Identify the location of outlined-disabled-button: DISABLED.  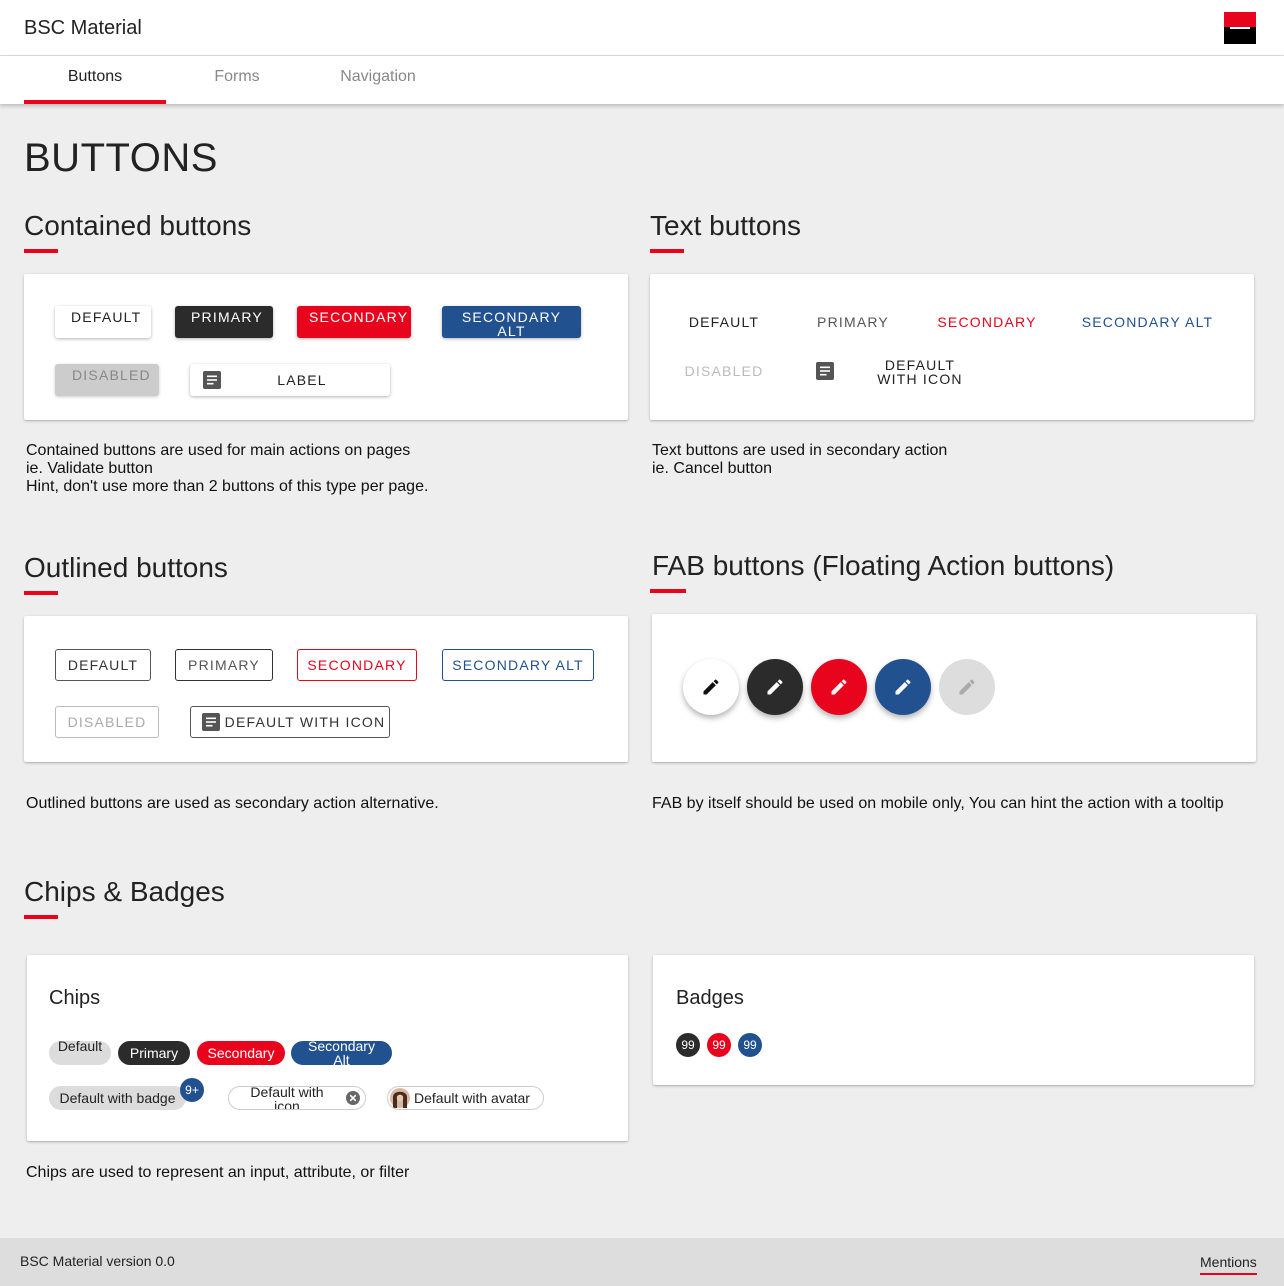
(107, 722).